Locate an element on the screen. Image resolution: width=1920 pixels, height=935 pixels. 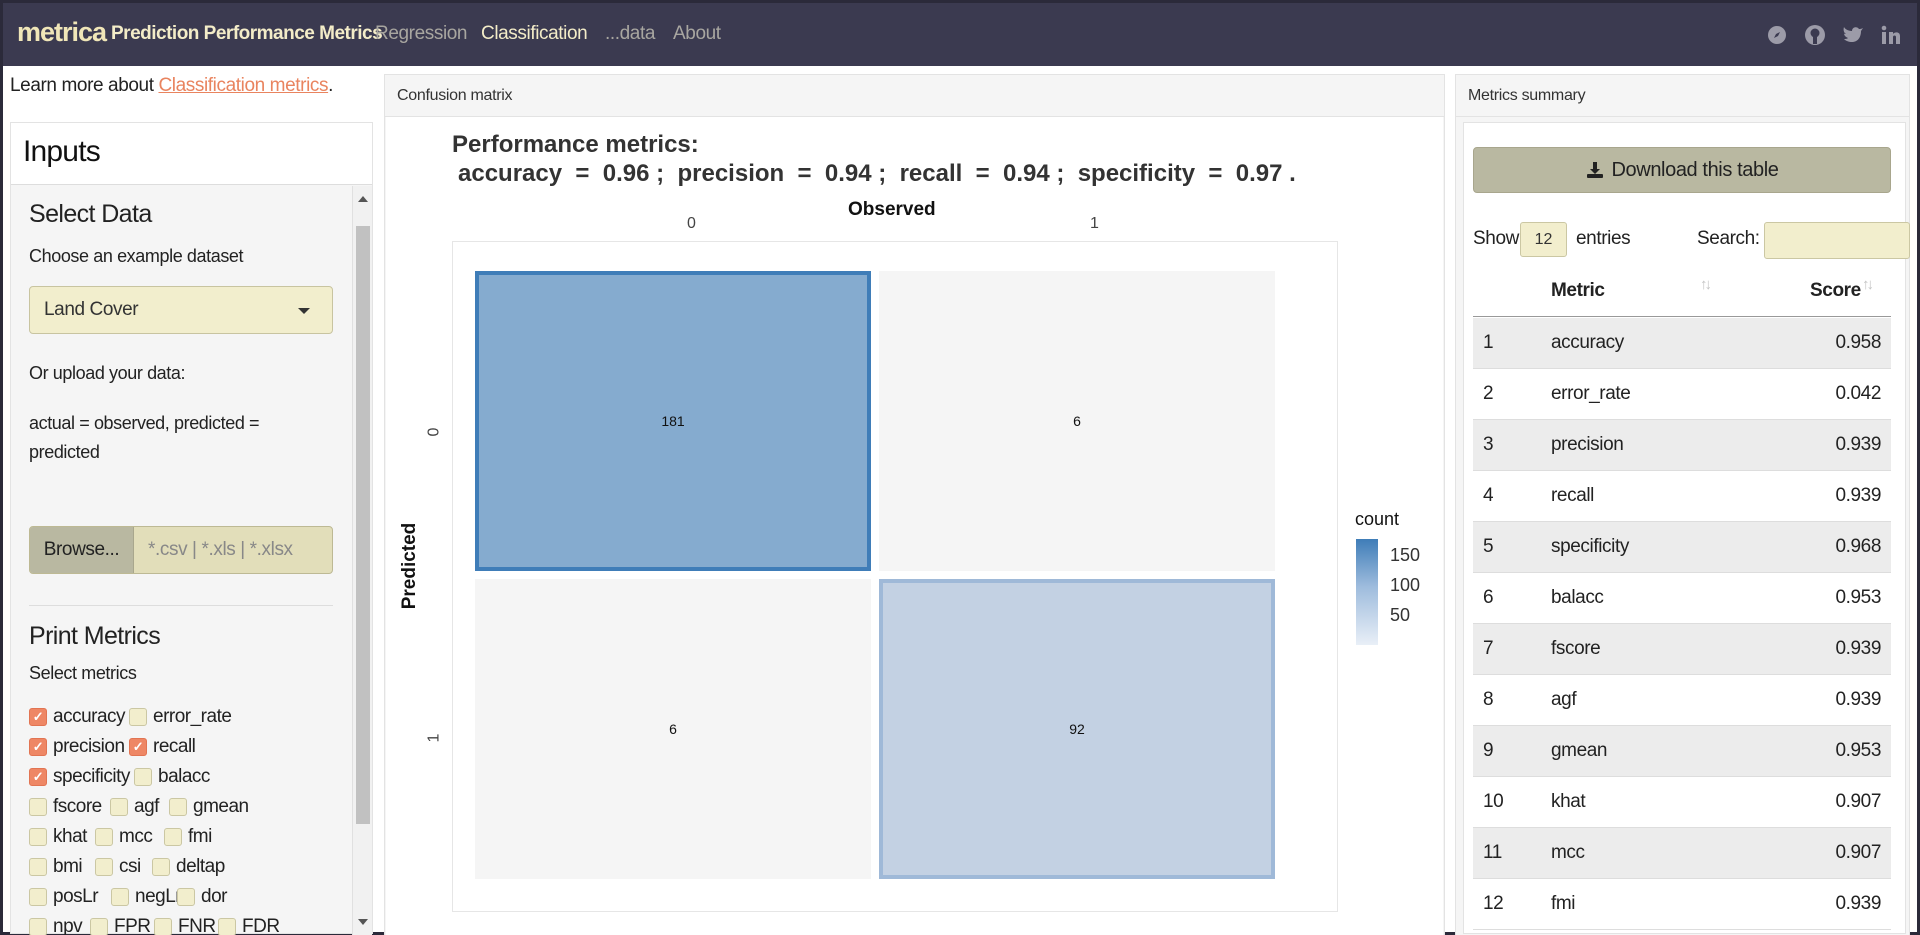
entries-length-select: 12 is located at coordinates (1543, 239).